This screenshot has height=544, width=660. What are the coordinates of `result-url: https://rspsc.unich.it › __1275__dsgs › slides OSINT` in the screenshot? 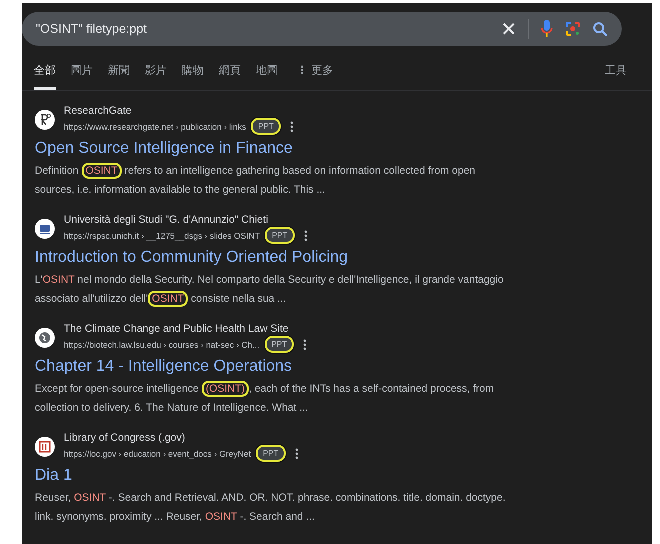 It's located at (162, 235).